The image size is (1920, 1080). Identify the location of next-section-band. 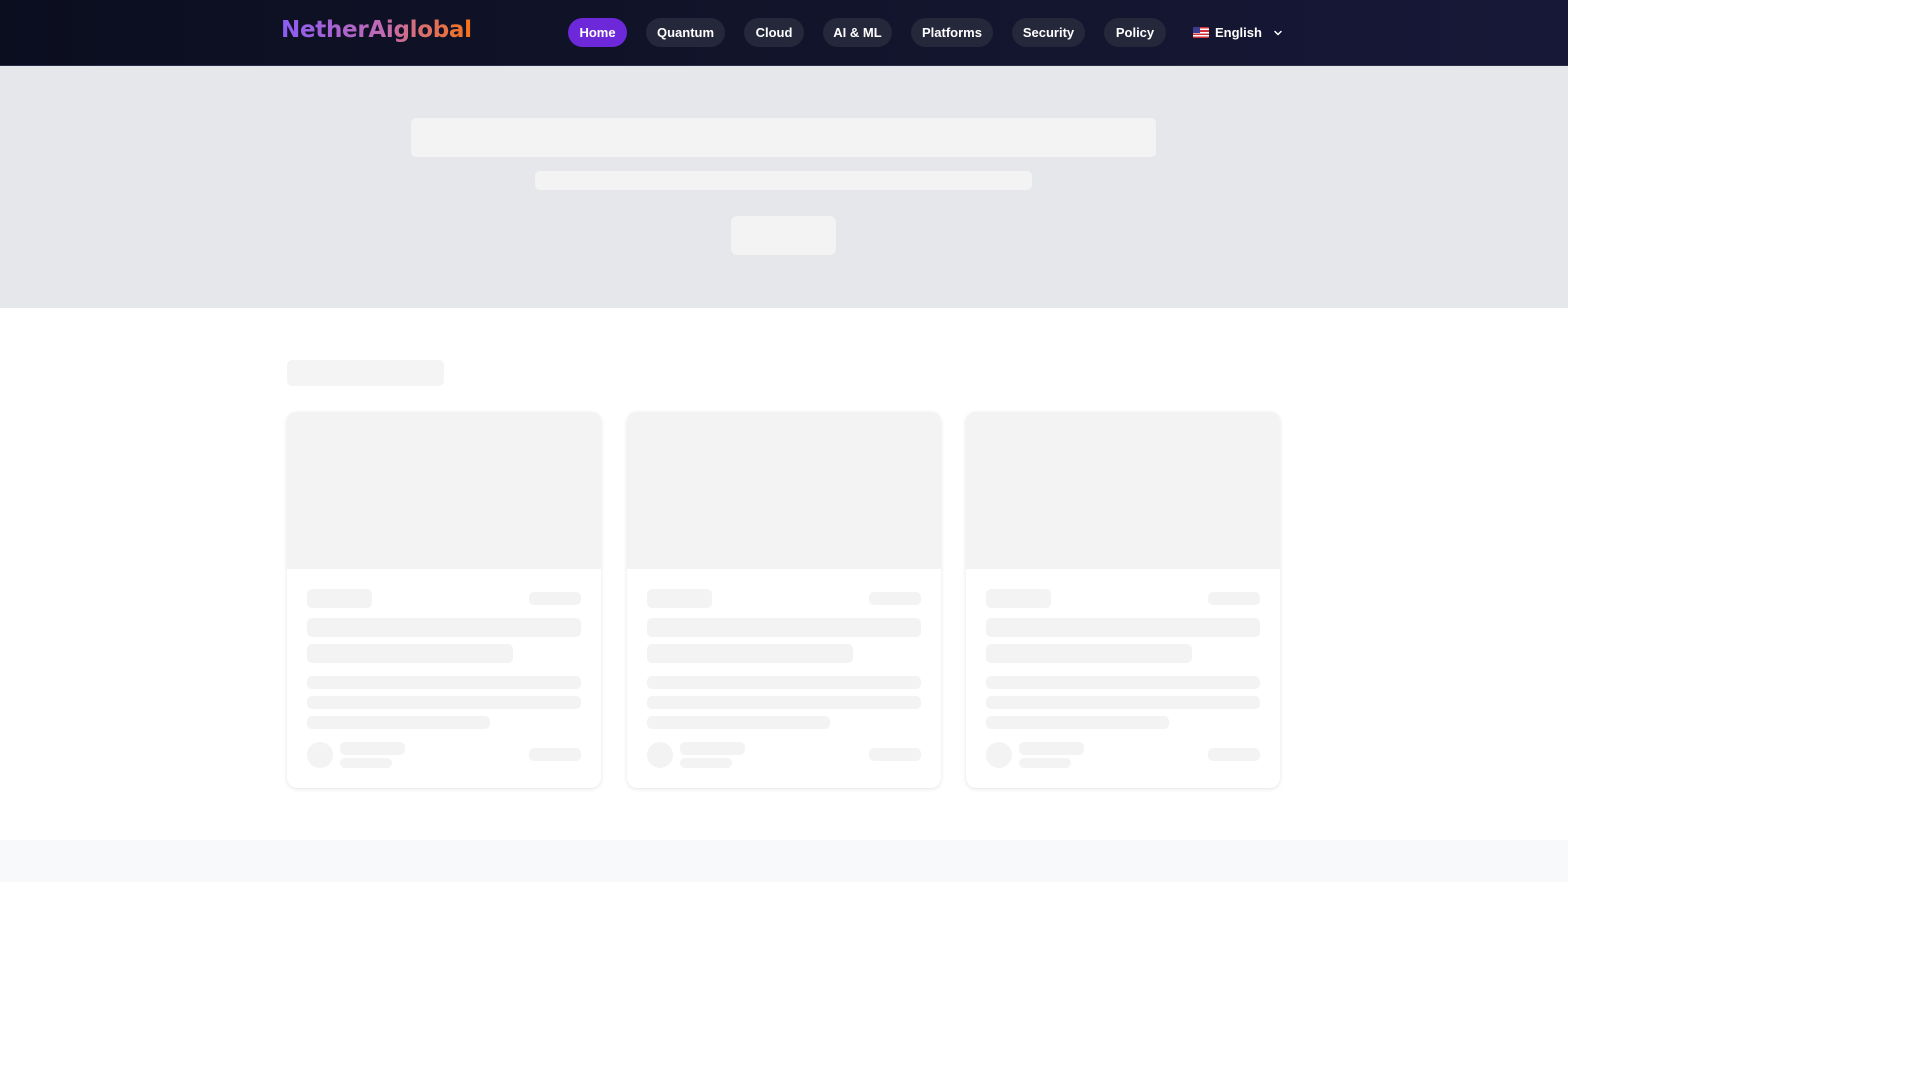
(784, 861).